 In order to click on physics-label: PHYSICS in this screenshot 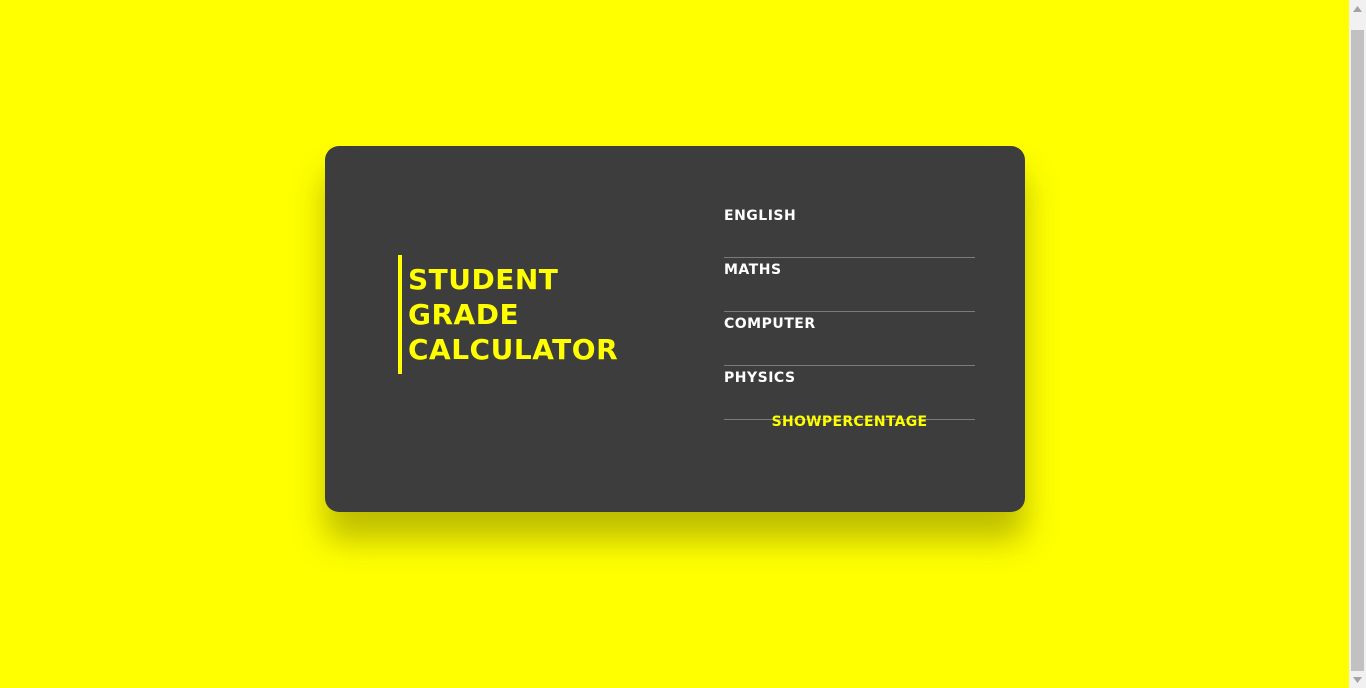, I will do `click(760, 378)`.